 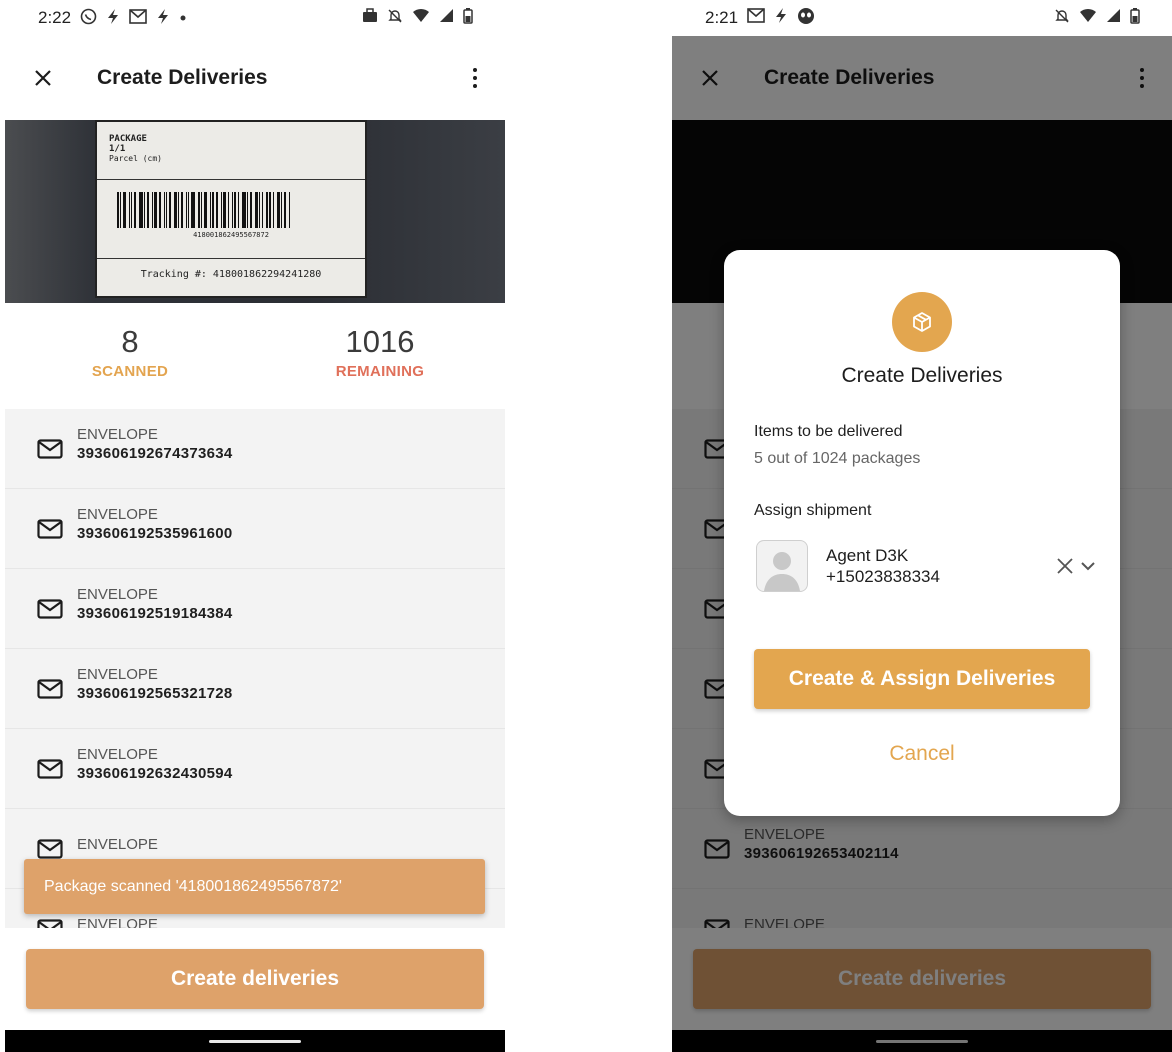 What do you see at coordinates (926, 566) in the screenshot?
I see `assigned-agent: Agent D3K +15023838334` at bounding box center [926, 566].